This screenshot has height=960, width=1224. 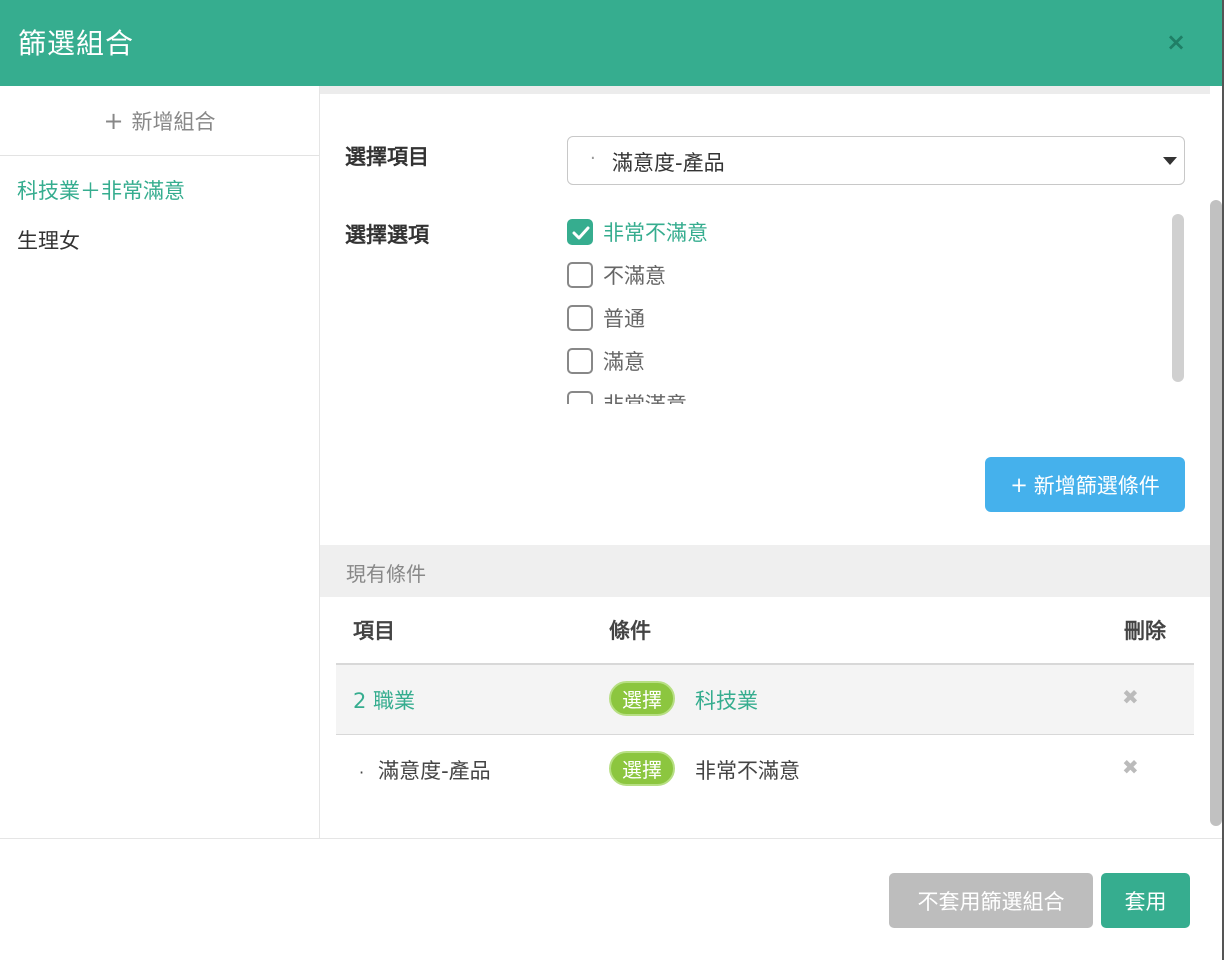 I want to click on add-group-label: 新增組合, so click(x=173, y=121).